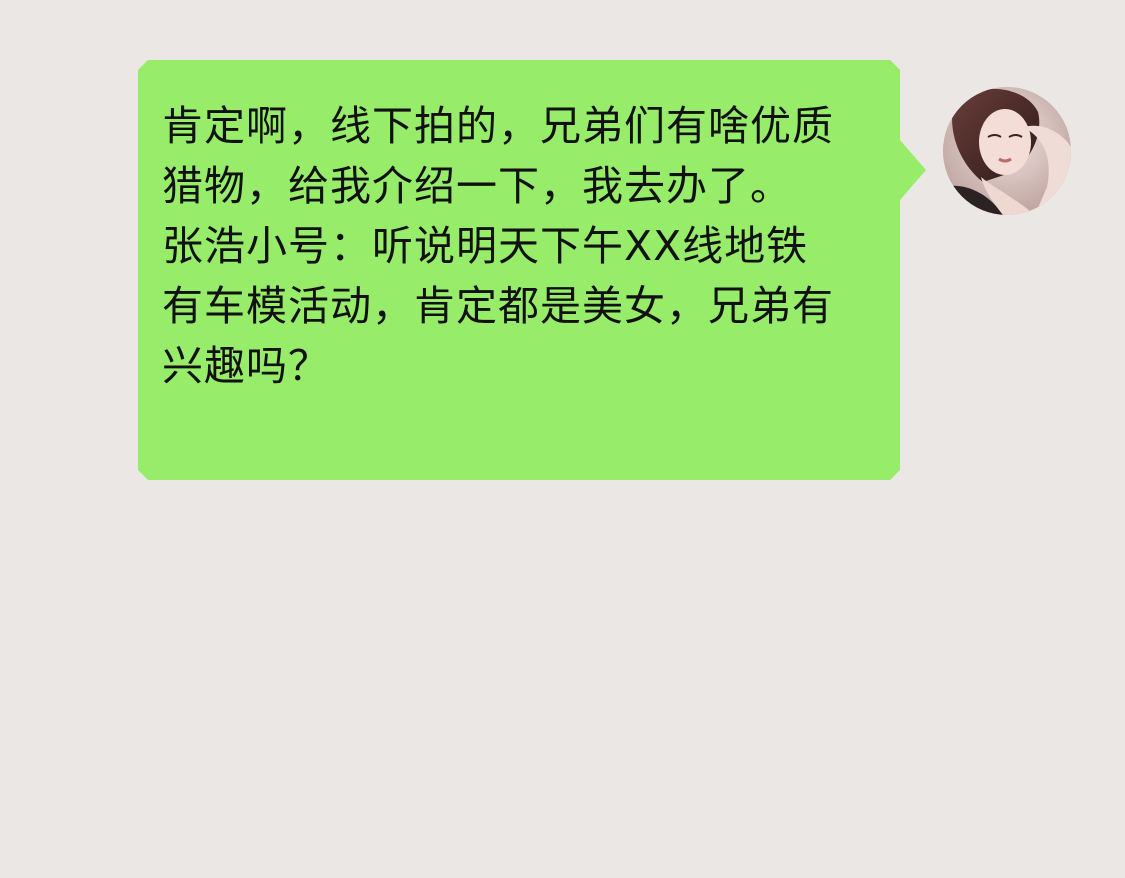 This screenshot has height=878, width=1125. I want to click on avatar, so click(1007, 151).